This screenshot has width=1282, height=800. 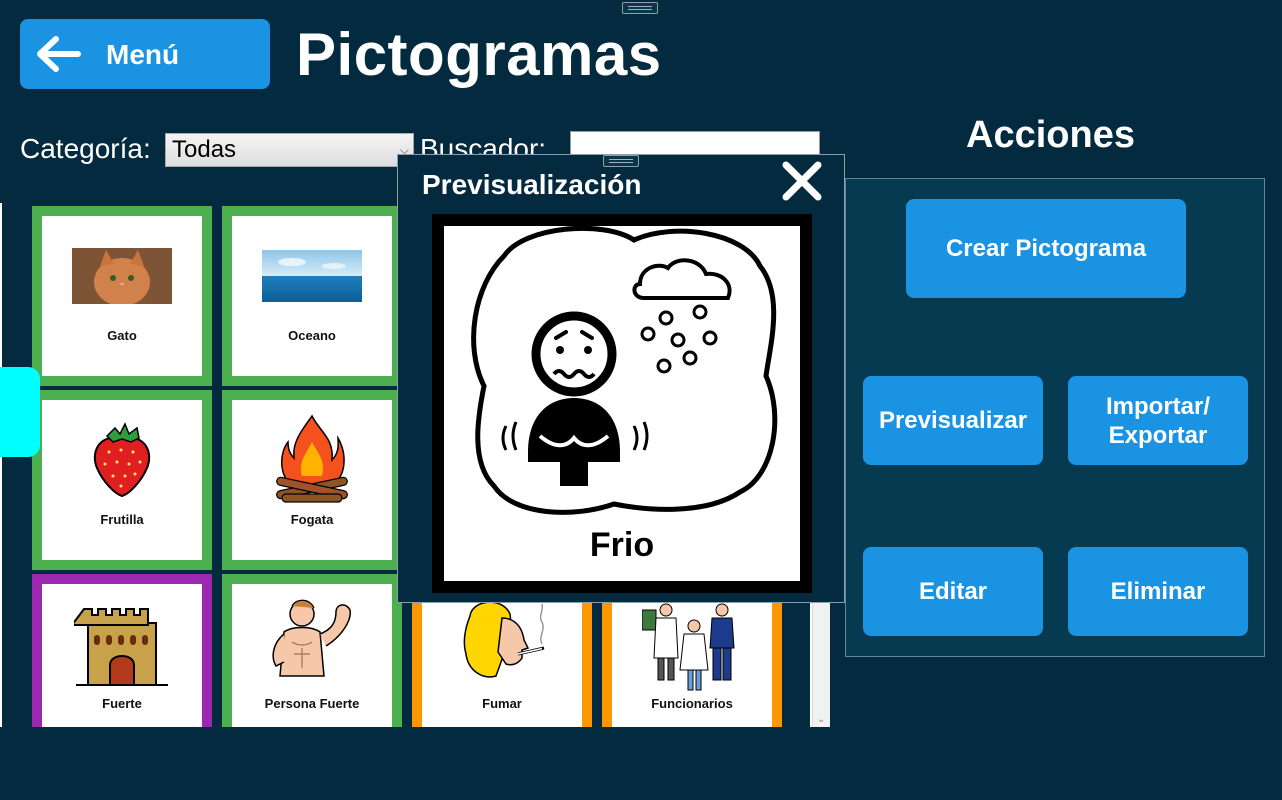 I want to click on campfire-icon, so click(x=312, y=460).